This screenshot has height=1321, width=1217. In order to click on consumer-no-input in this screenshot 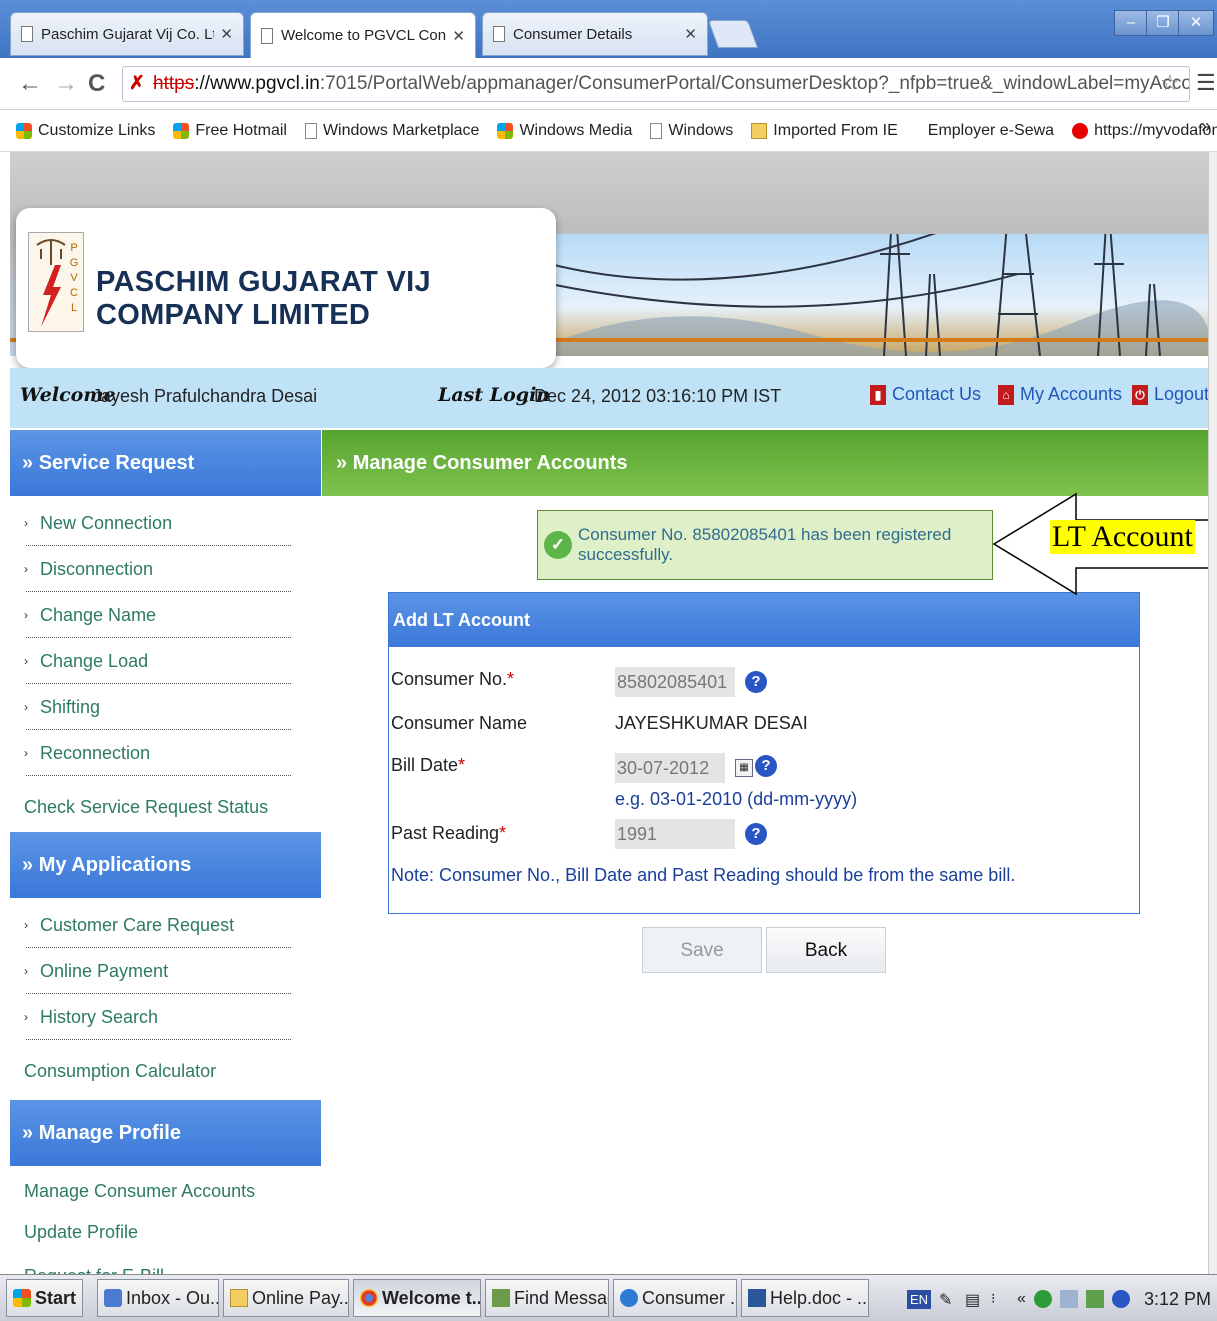, I will do `click(675, 682)`.